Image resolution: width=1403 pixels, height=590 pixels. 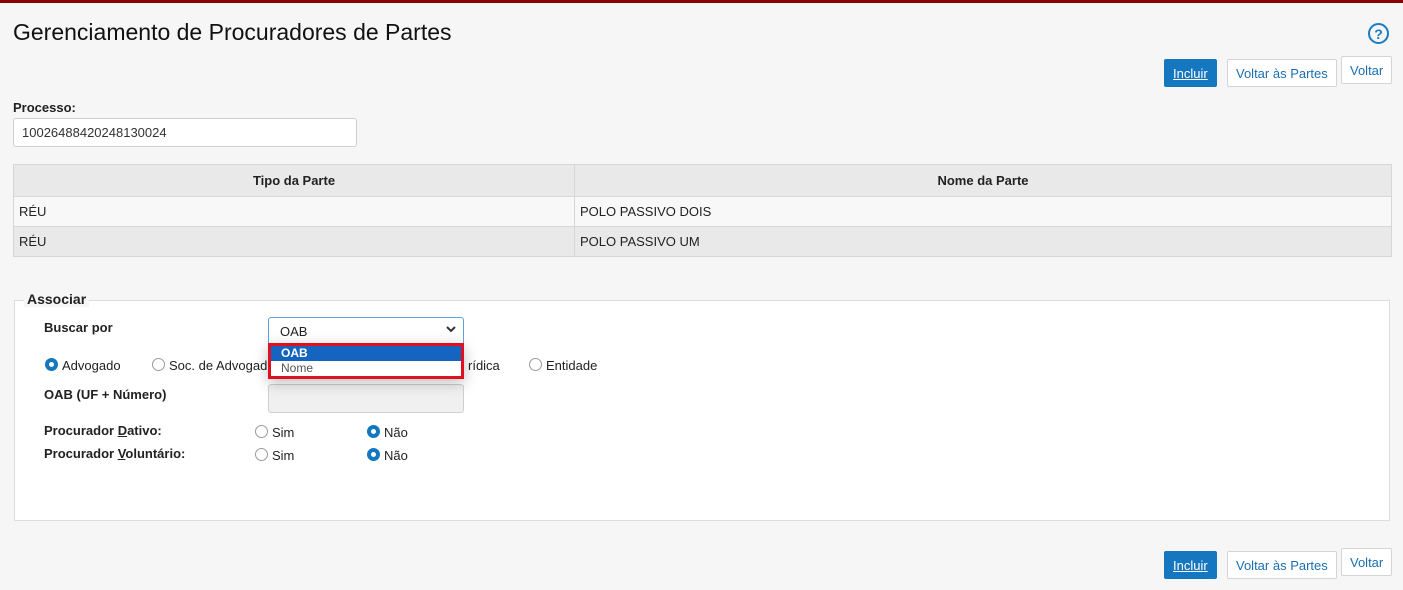 What do you see at coordinates (283, 455) in the screenshot?
I see `voluntario-sim-label: Sim` at bounding box center [283, 455].